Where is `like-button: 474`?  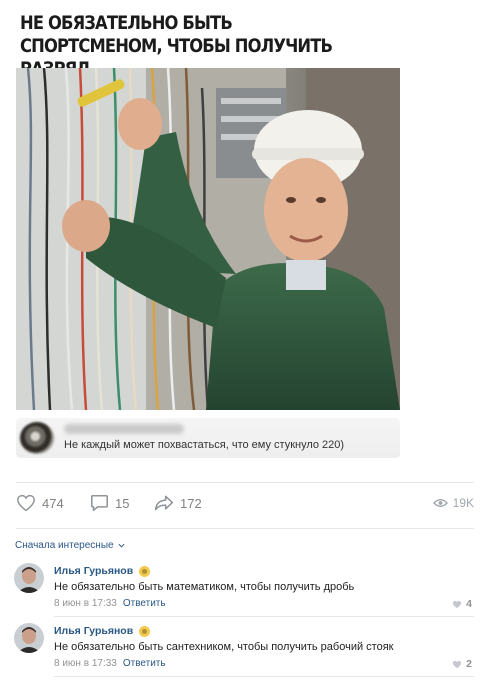
like-button: 474 is located at coordinates (40, 503).